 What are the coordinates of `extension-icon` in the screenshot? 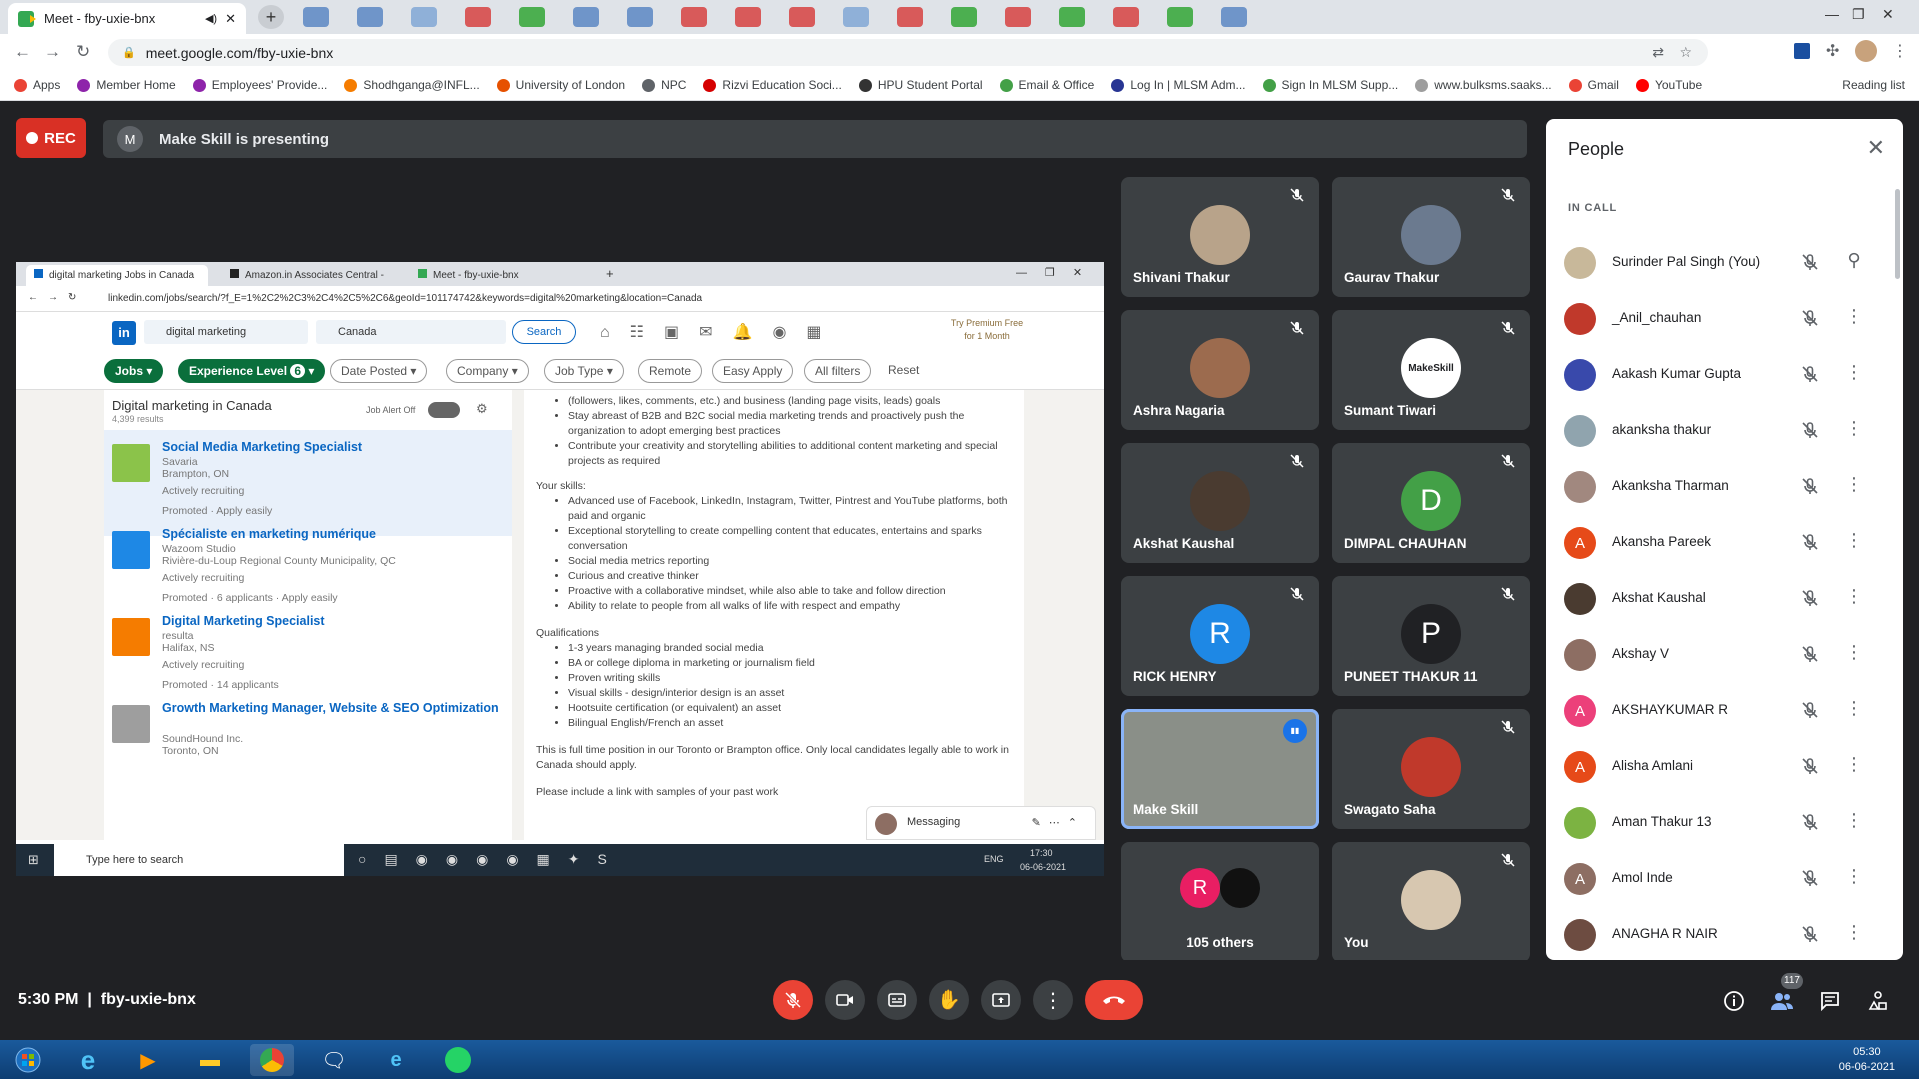 It's located at (1802, 51).